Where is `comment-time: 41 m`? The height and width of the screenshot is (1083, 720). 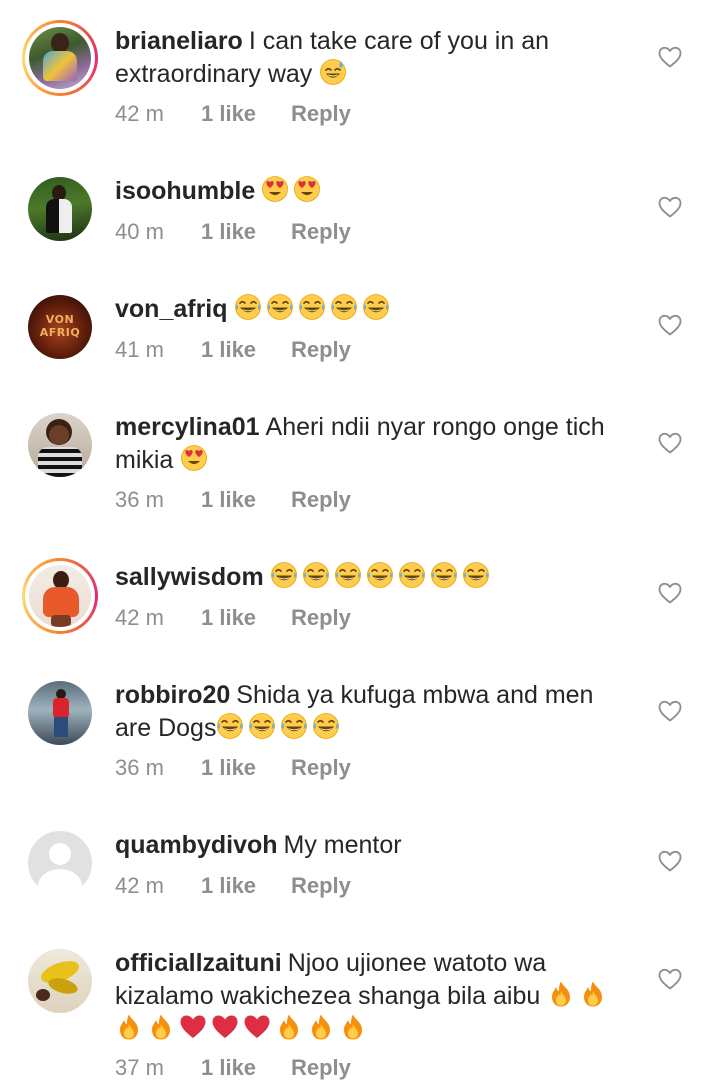 comment-time: 41 m is located at coordinates (139, 349).